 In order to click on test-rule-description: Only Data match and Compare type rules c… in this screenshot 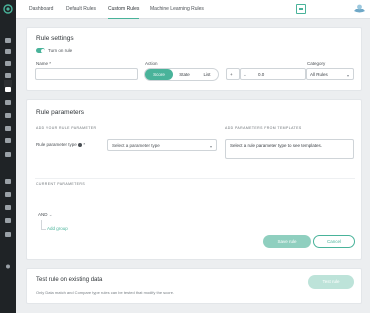, I will do `click(105, 292)`.